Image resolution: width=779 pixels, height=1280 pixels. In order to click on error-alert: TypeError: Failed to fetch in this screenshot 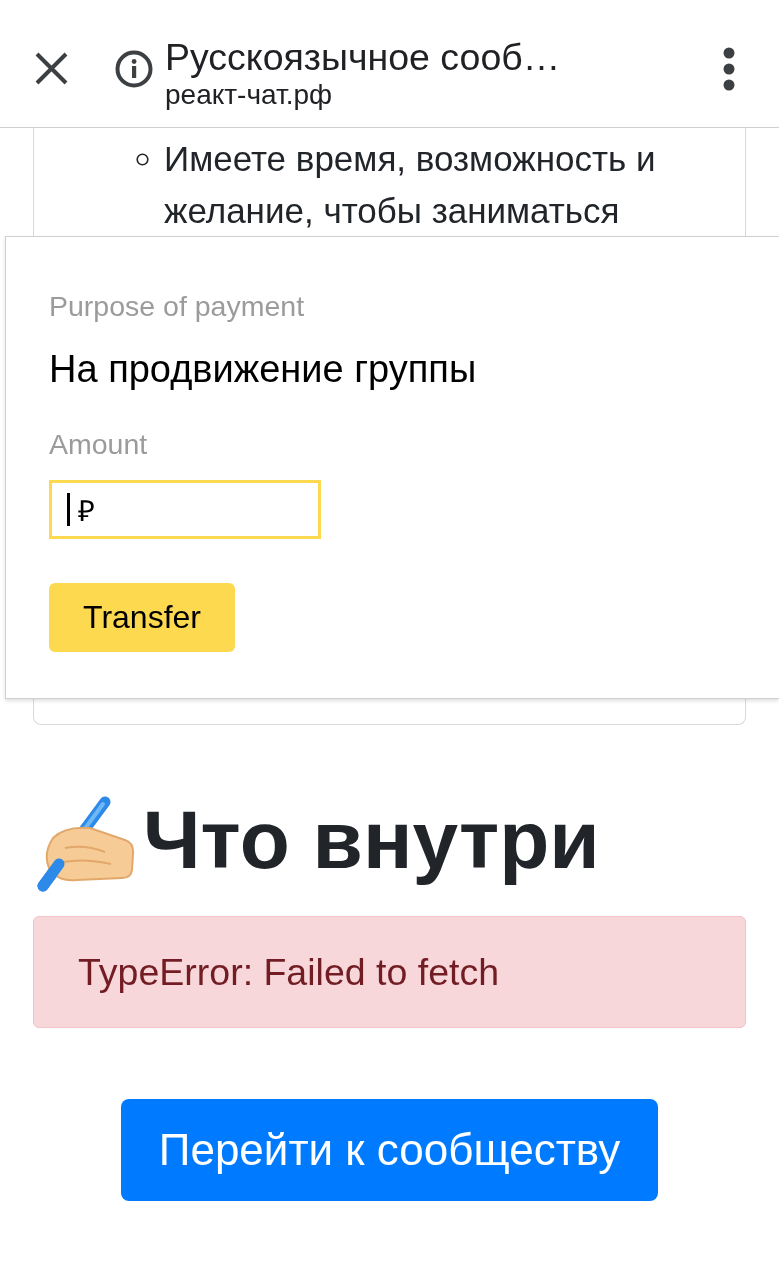, I will do `click(389, 972)`.